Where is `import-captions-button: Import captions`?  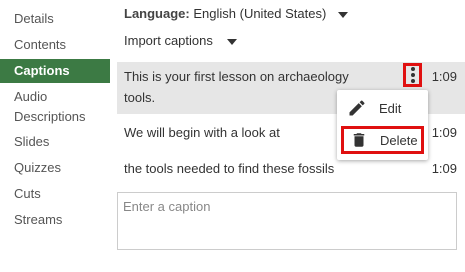 import-captions-button: Import captions is located at coordinates (180, 40).